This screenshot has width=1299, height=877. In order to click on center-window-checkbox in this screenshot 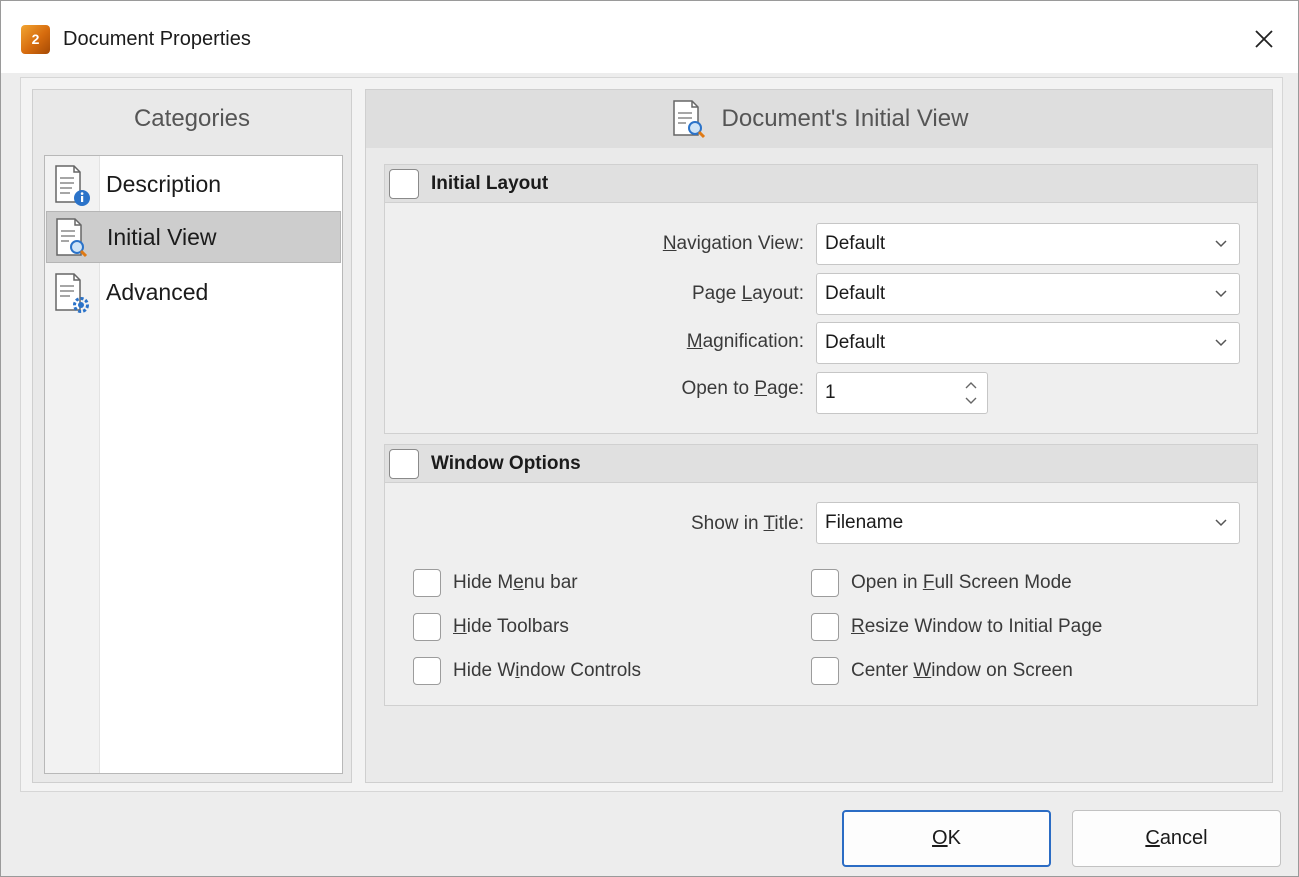, I will do `click(825, 671)`.